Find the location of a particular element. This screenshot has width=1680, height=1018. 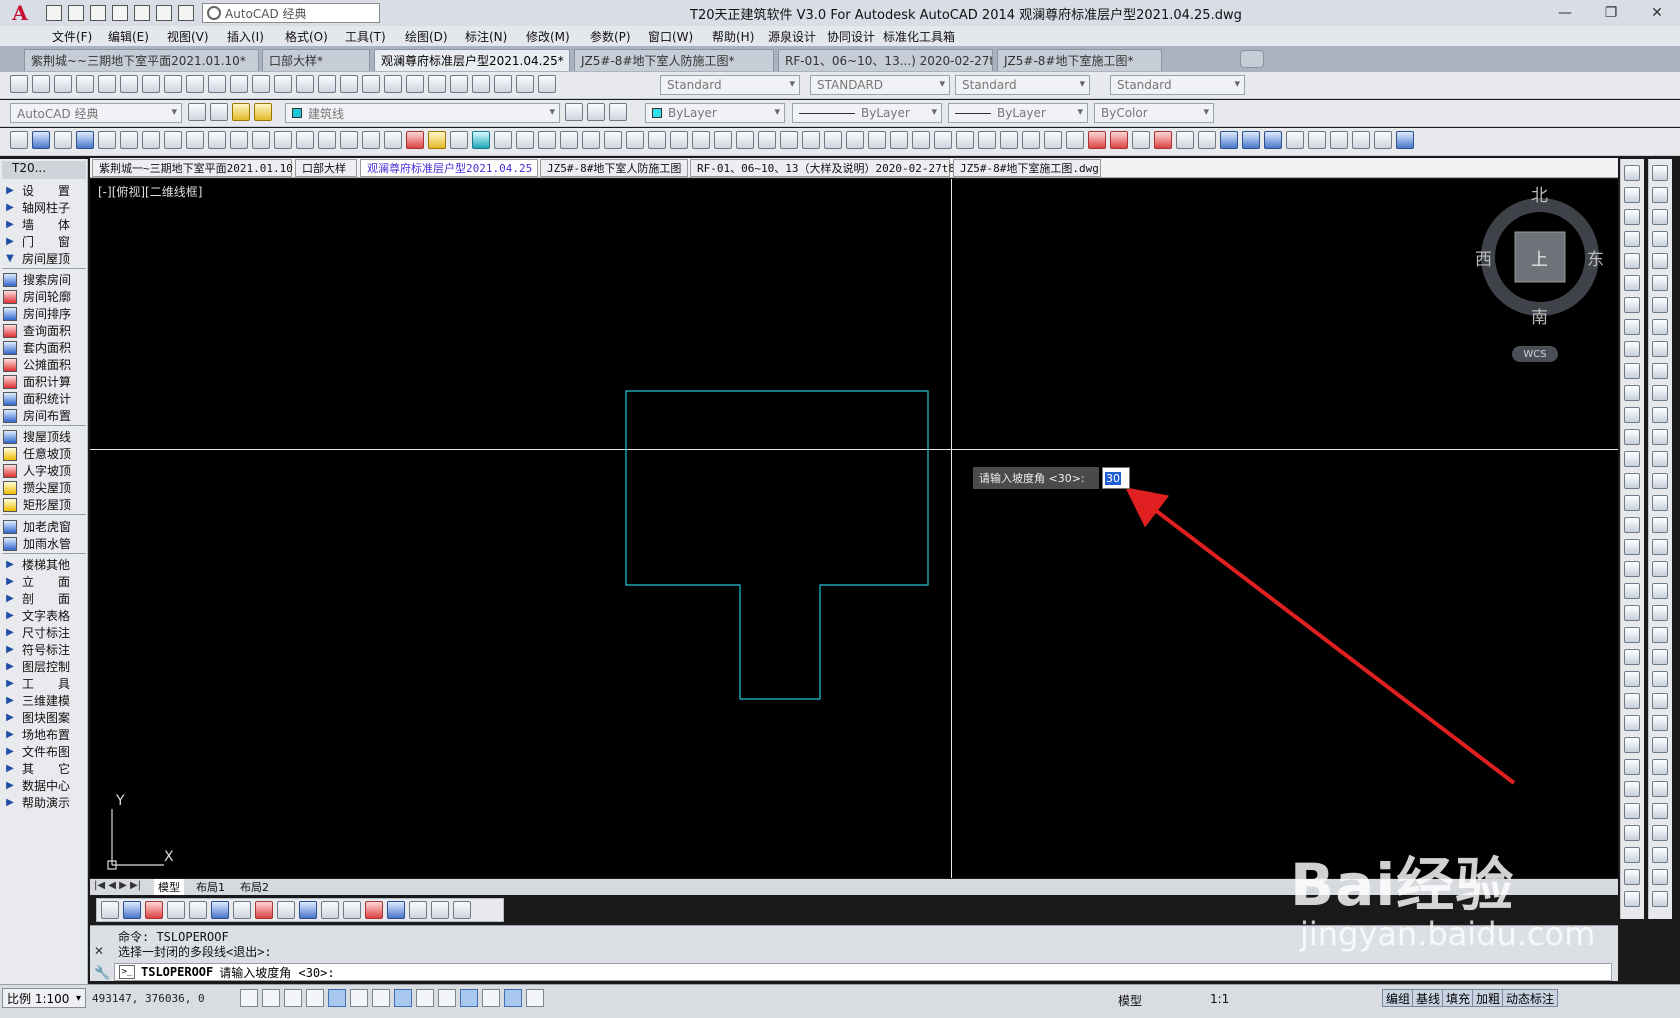

modify-tool-20-icon is located at coordinates (1632, 613).